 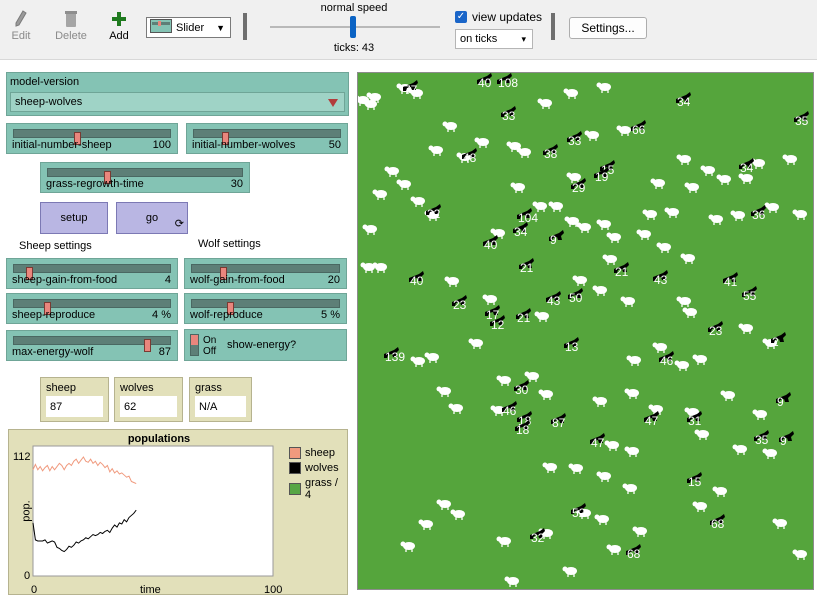 What do you see at coordinates (21, 19) in the screenshot?
I see `pencil-icon` at bounding box center [21, 19].